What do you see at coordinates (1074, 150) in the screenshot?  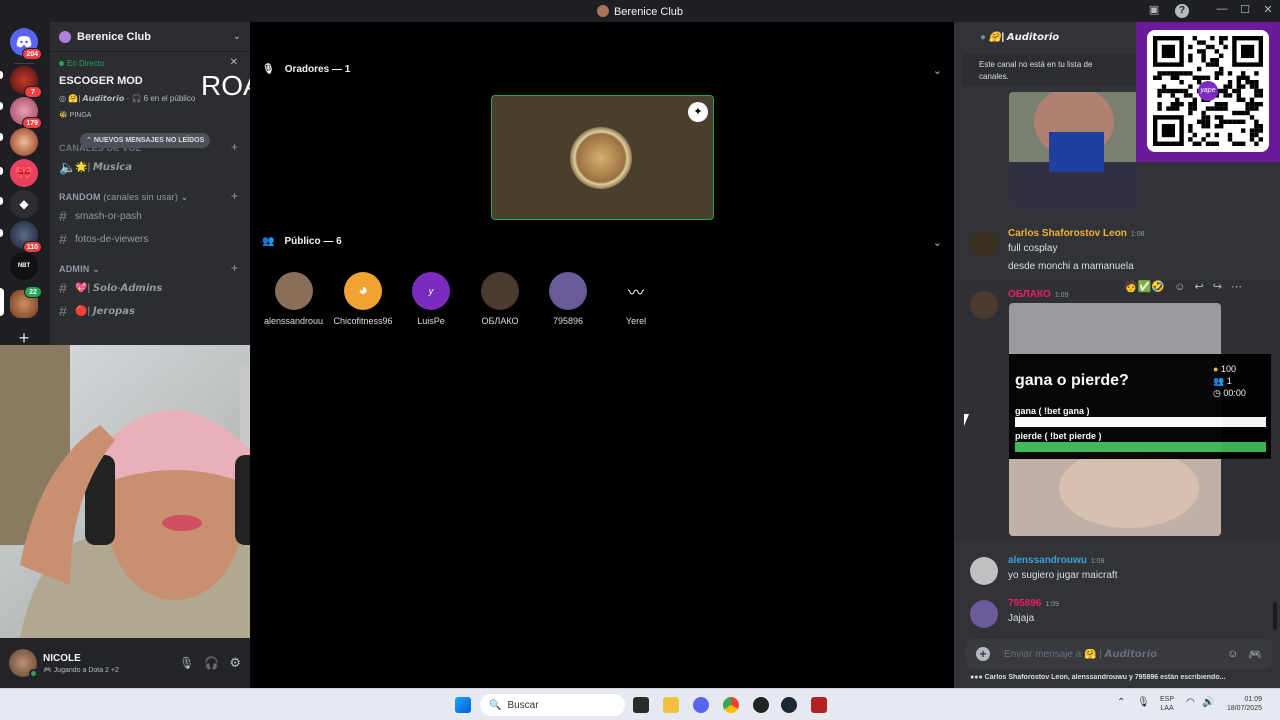 I see `image-attachment` at bounding box center [1074, 150].